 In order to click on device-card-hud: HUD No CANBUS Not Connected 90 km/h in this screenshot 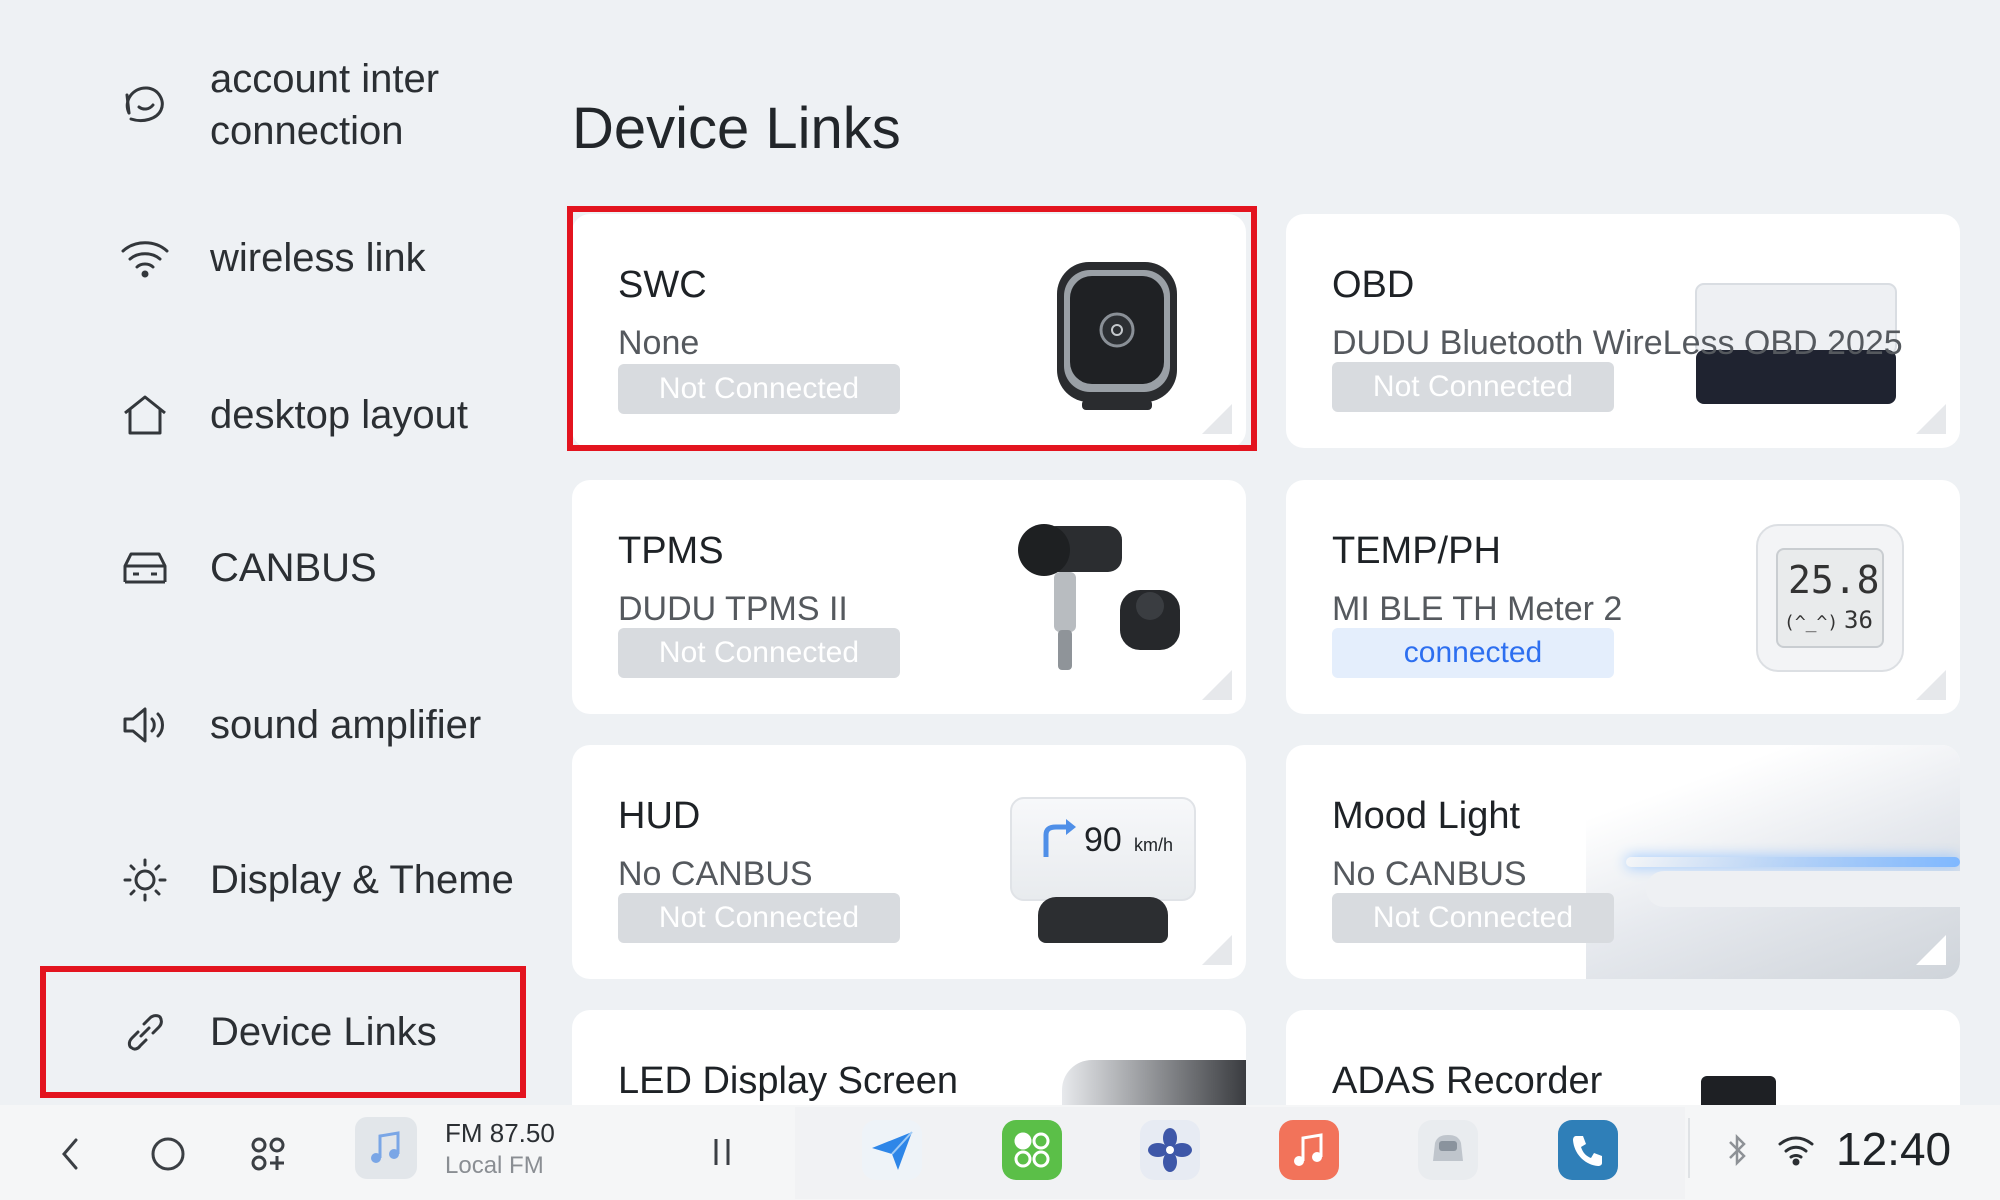, I will do `click(909, 862)`.